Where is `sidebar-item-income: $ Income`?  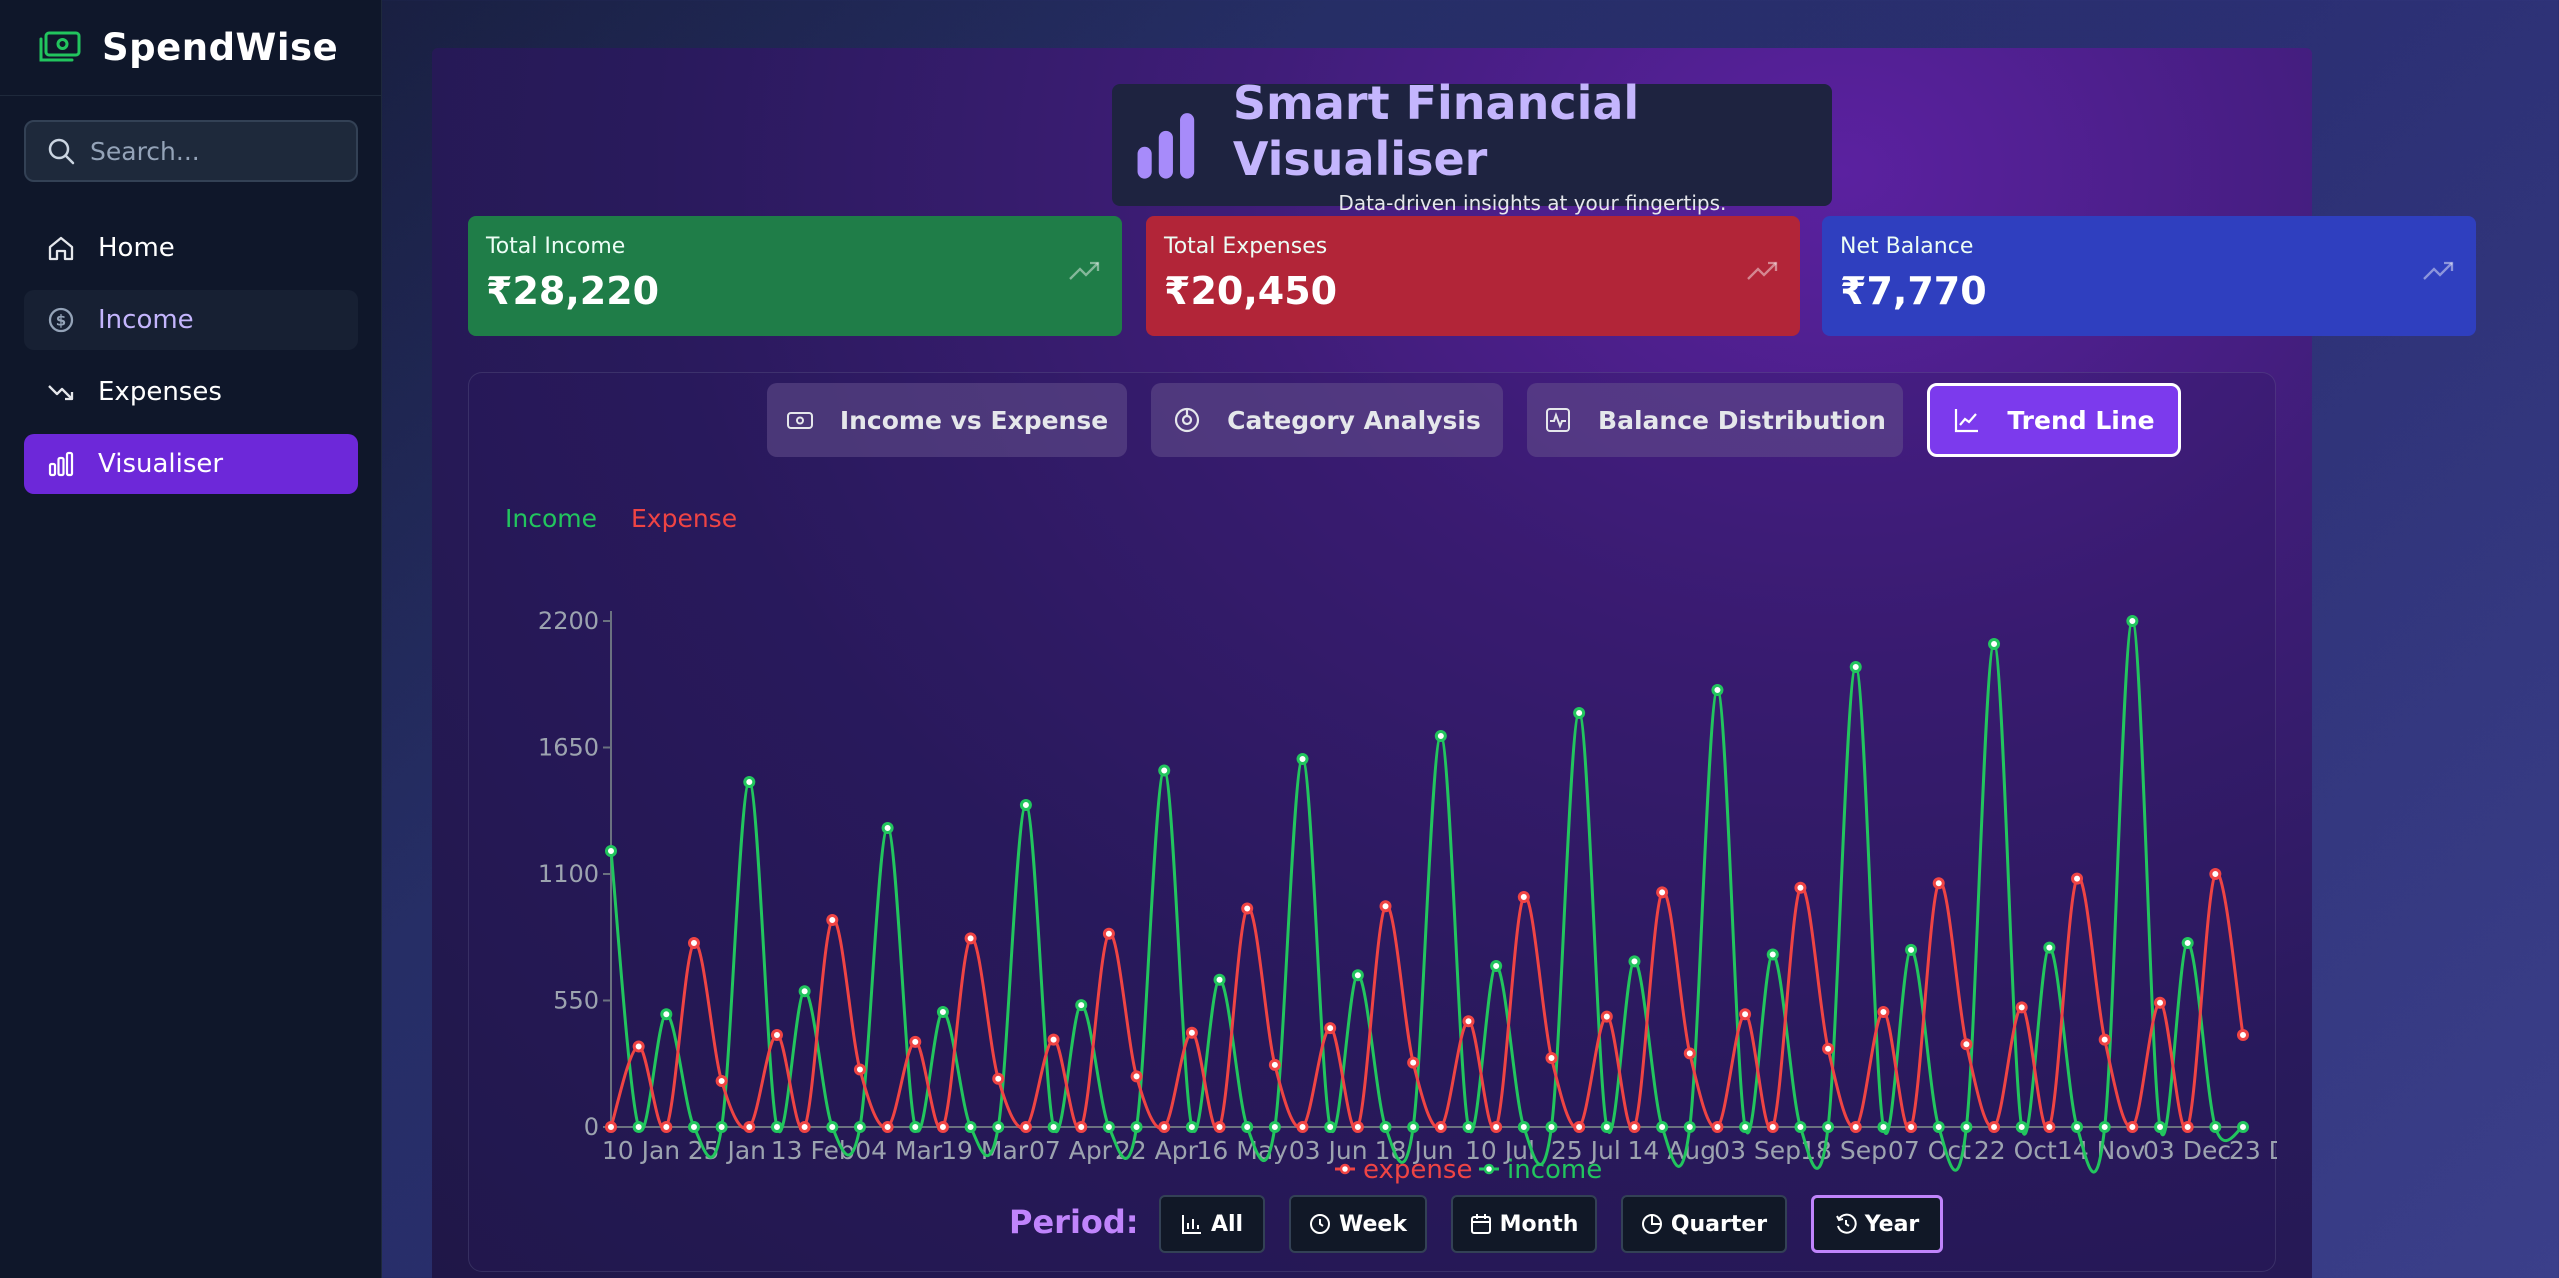 sidebar-item-income: $ Income is located at coordinates (191, 320).